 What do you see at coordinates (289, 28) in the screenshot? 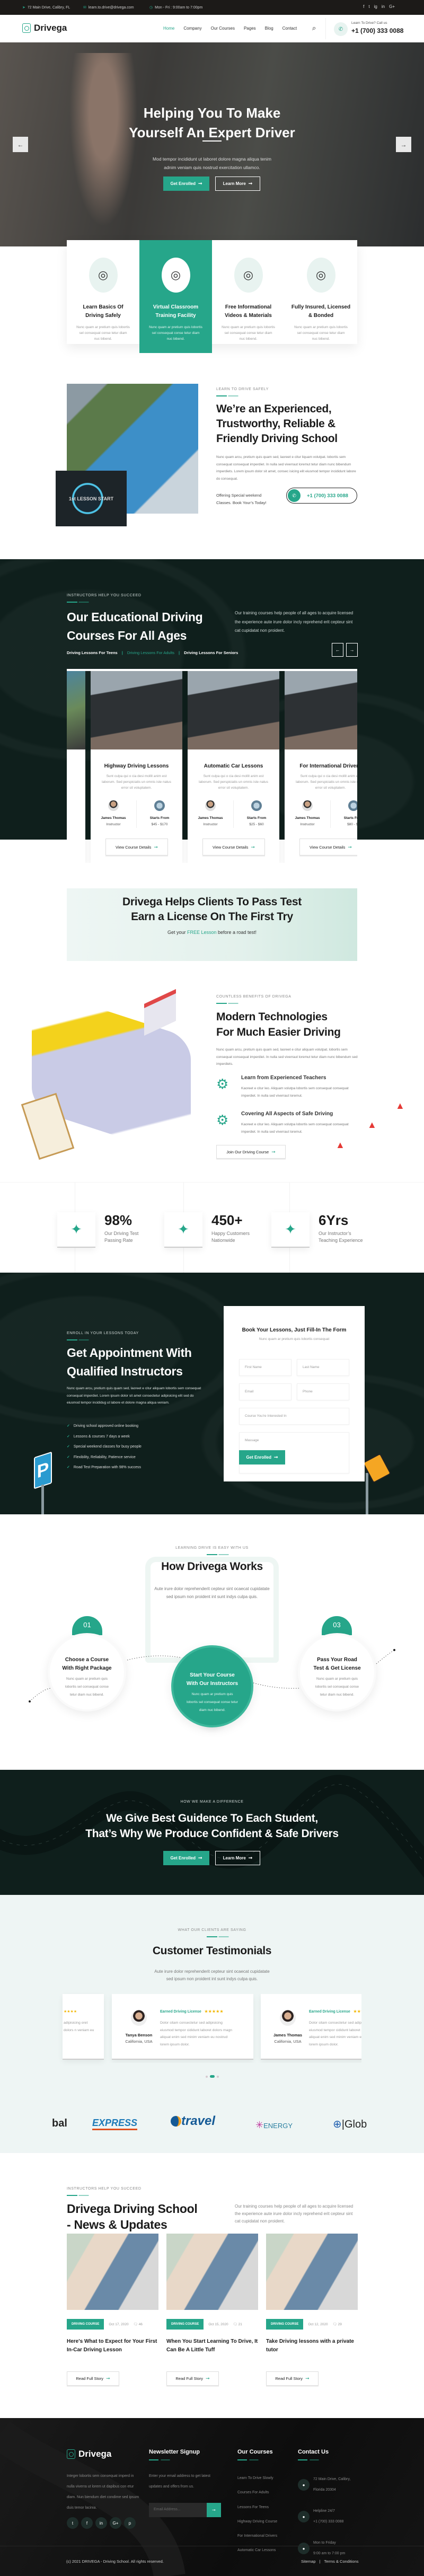
I see `nav-contact: Contact` at bounding box center [289, 28].